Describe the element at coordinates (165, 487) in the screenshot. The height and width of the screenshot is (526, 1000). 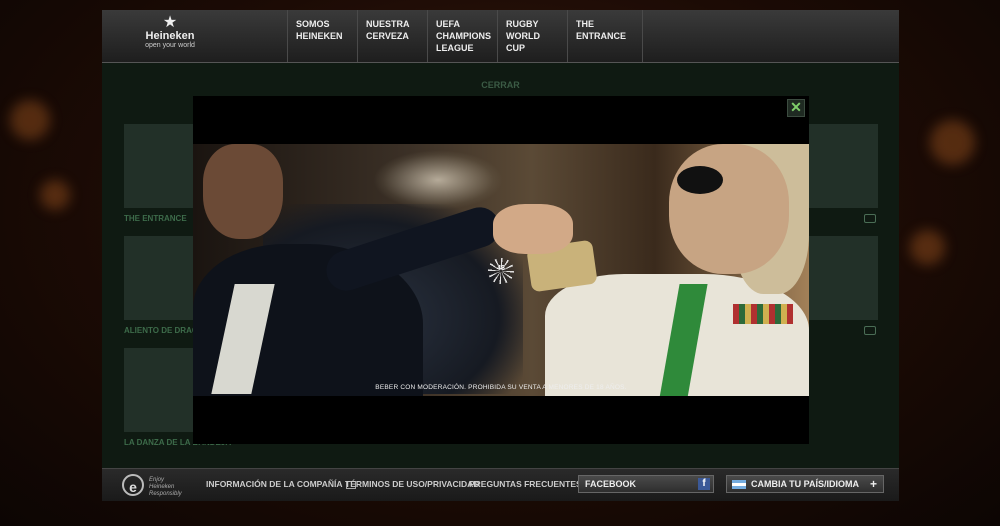
I see `enjoy-text: Enjoy Heineken Responsibly` at that location.